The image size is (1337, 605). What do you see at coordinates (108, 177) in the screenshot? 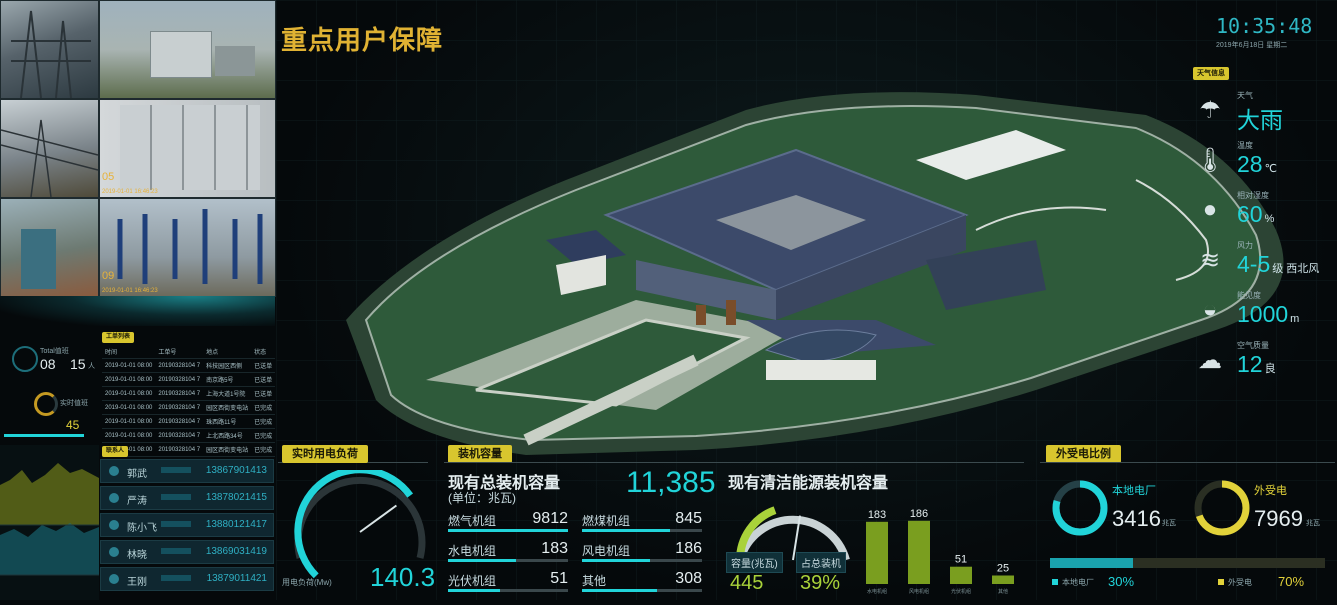
I see `camera-number: 05` at bounding box center [108, 177].